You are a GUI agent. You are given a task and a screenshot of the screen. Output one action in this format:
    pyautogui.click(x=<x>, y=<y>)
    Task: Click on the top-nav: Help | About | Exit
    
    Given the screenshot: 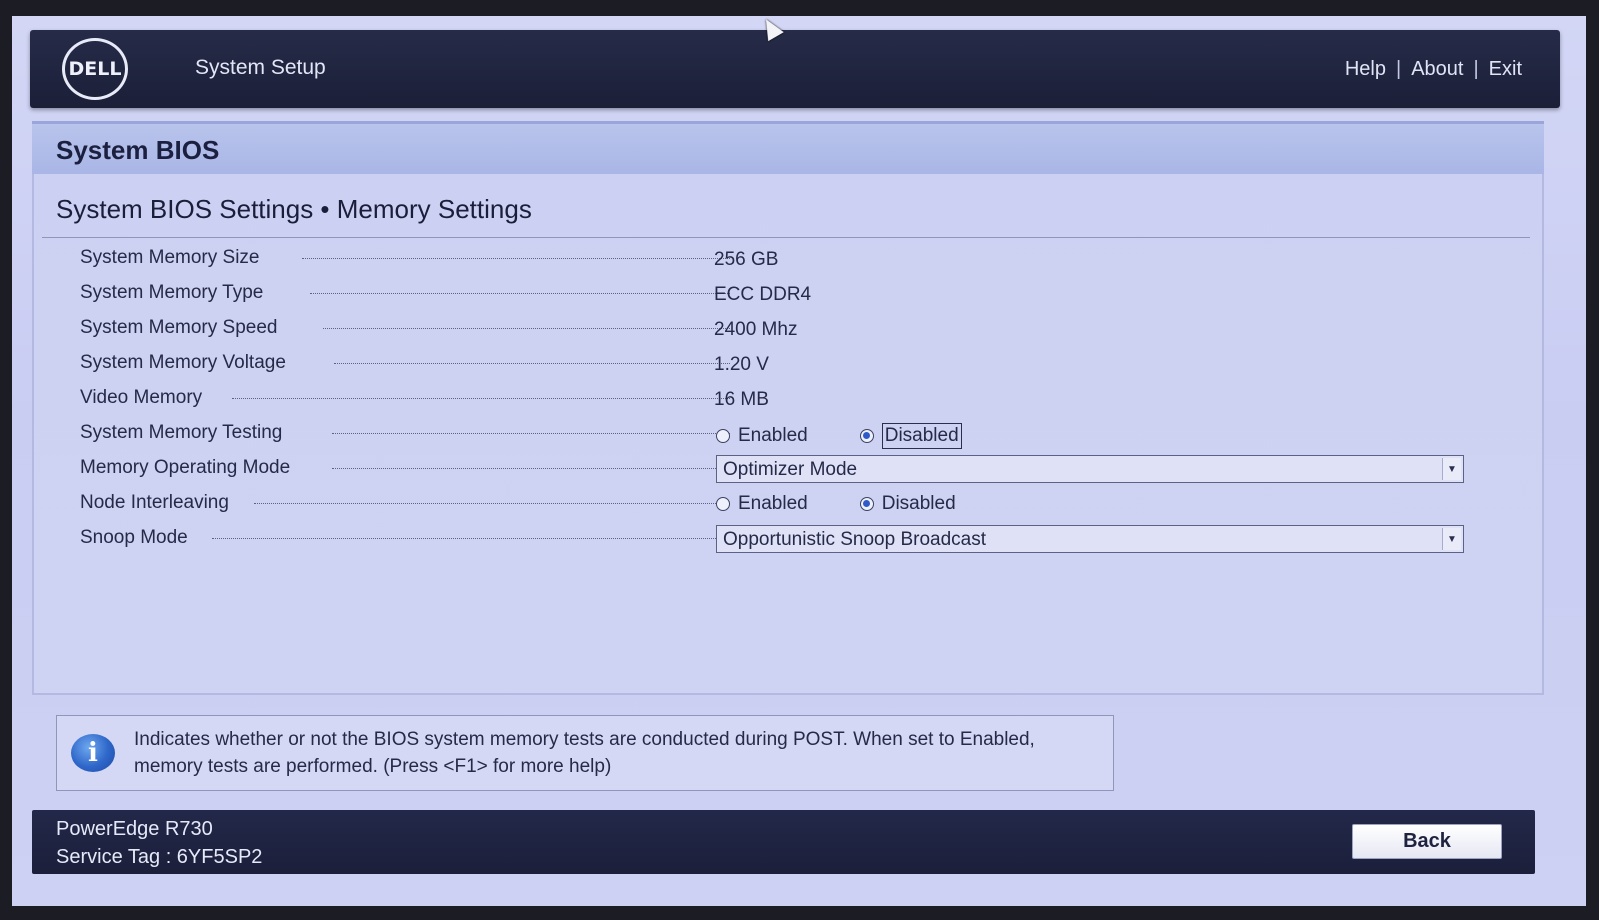 What is the action you would take?
    pyautogui.click(x=1433, y=69)
    